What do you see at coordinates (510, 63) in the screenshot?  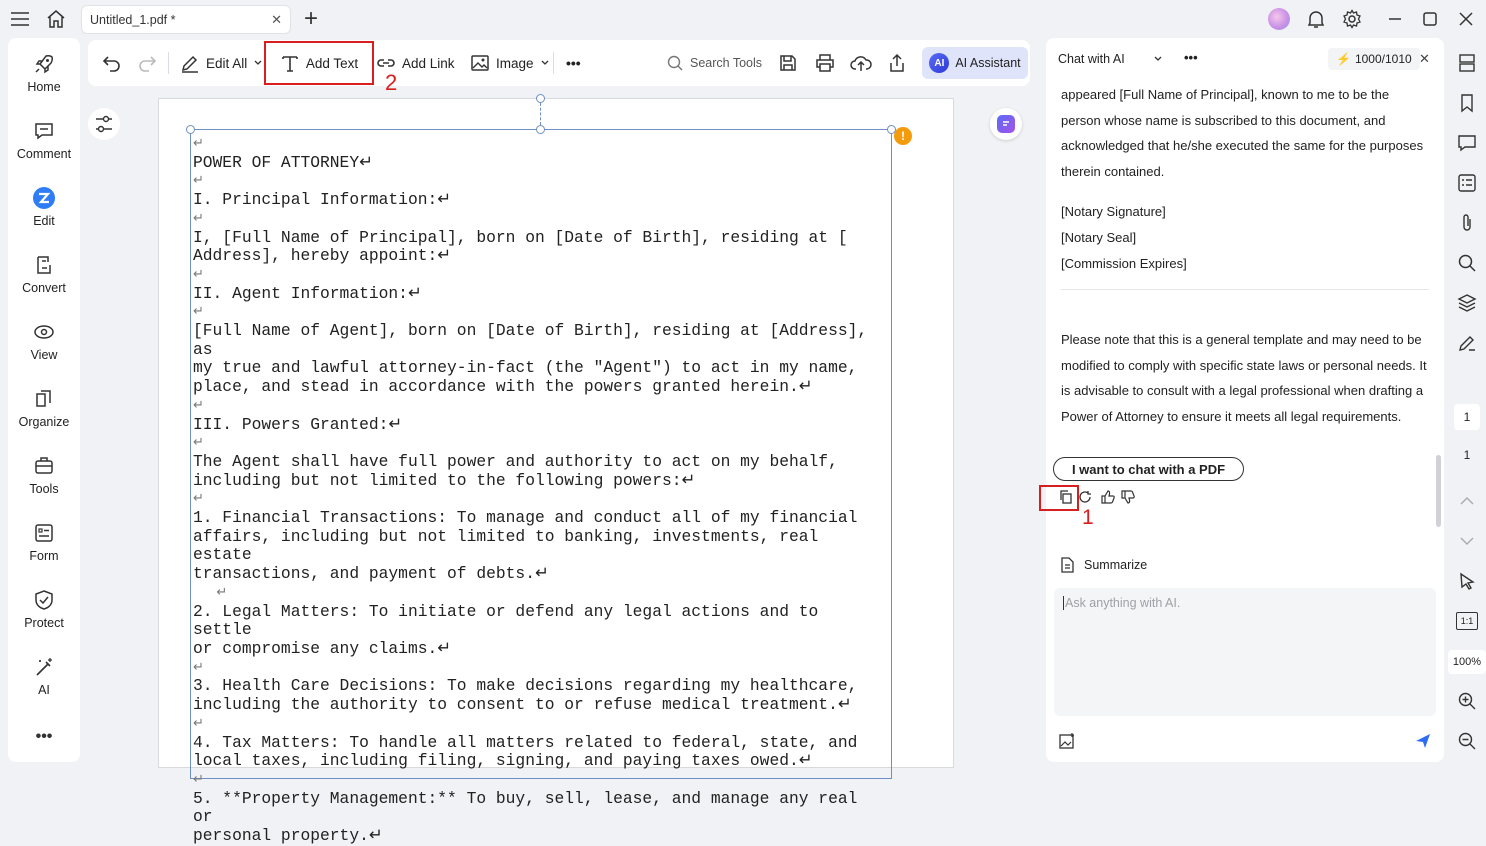 I see `image-dropdown: Image` at bounding box center [510, 63].